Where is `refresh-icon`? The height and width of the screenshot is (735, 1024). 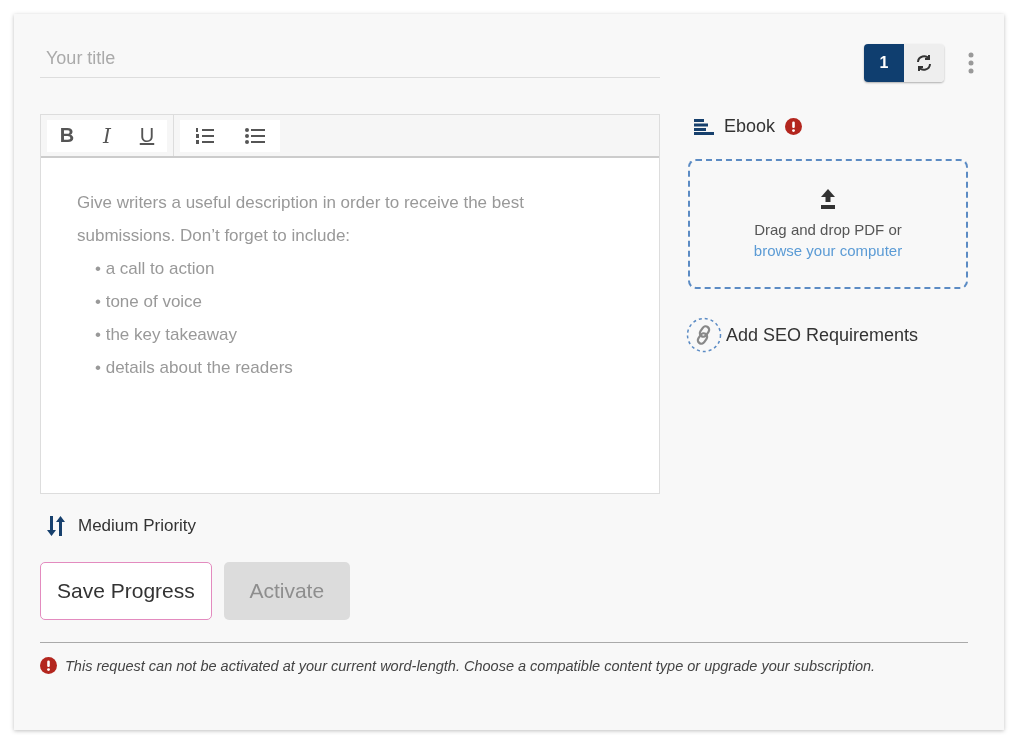 refresh-icon is located at coordinates (924, 63).